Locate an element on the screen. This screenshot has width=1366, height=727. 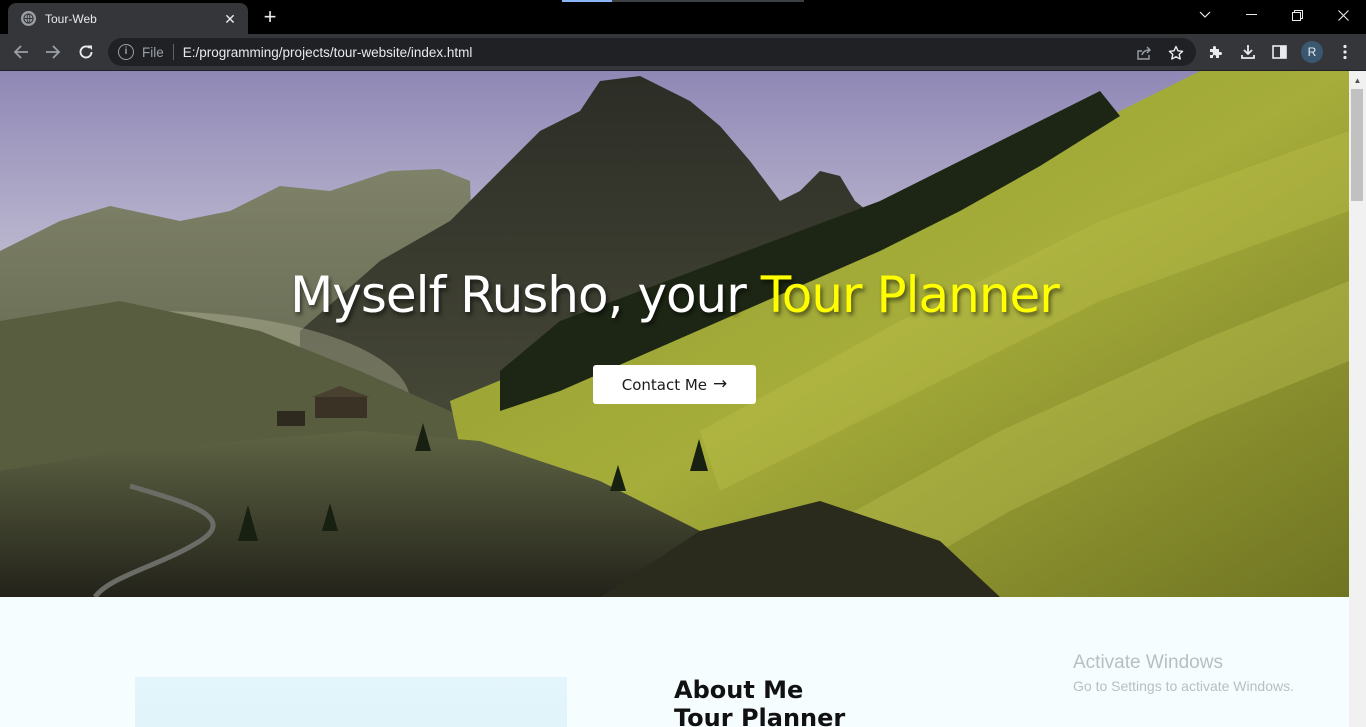
scroll-up-arrow-icon: ▲ is located at coordinates (1357, 81).